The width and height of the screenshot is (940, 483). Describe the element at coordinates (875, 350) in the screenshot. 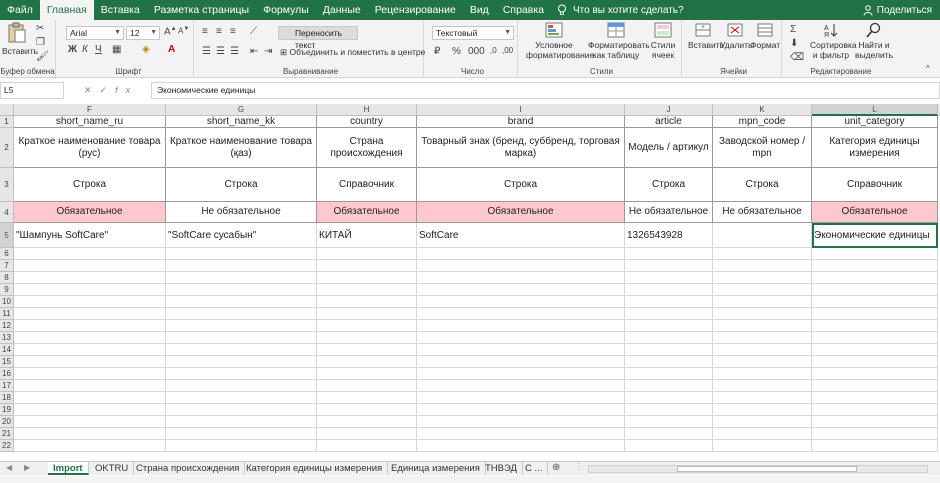

I see `cell-l14` at that location.